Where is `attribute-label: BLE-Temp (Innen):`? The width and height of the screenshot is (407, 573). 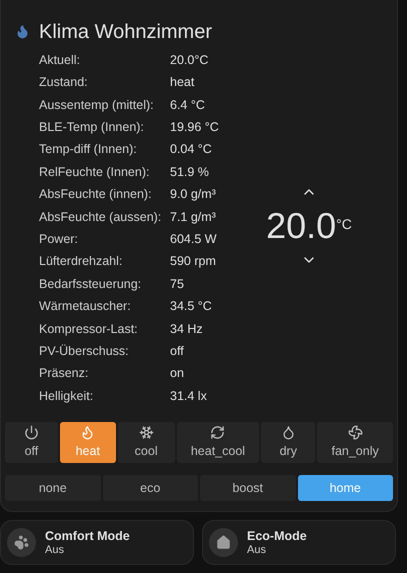
attribute-label: BLE-Temp (Innen): is located at coordinates (92, 127).